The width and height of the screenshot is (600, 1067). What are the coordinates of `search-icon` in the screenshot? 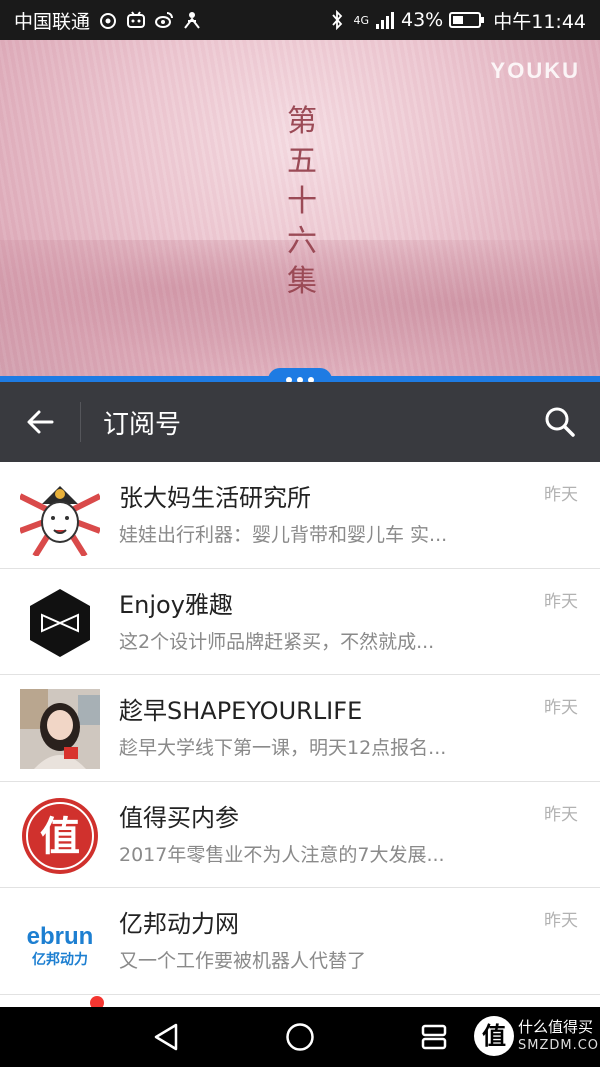 It's located at (560, 422).